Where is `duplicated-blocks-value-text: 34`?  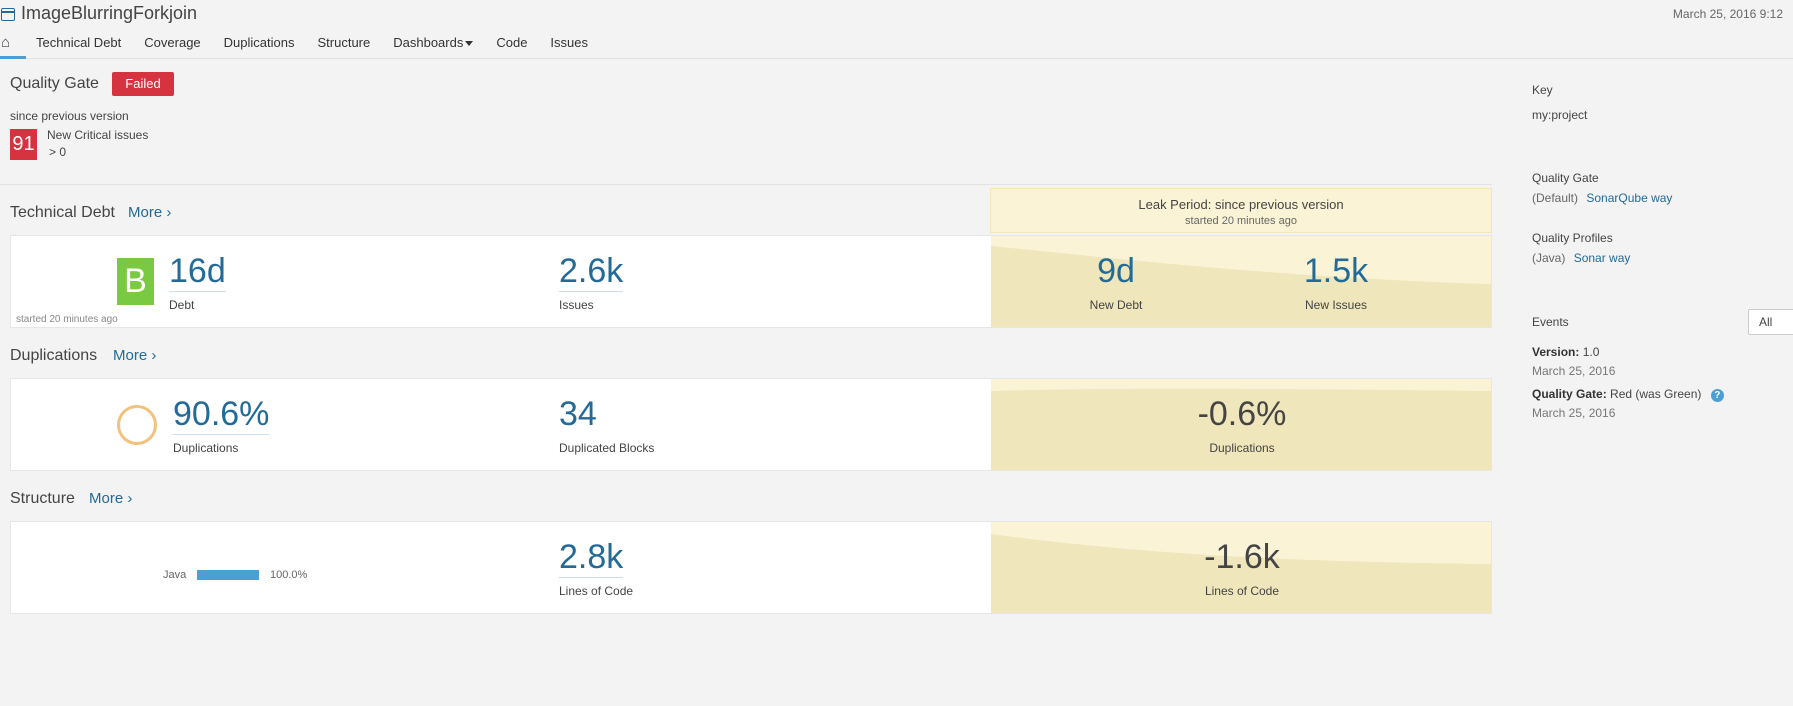 duplicated-blocks-value-text: 34 is located at coordinates (578, 414).